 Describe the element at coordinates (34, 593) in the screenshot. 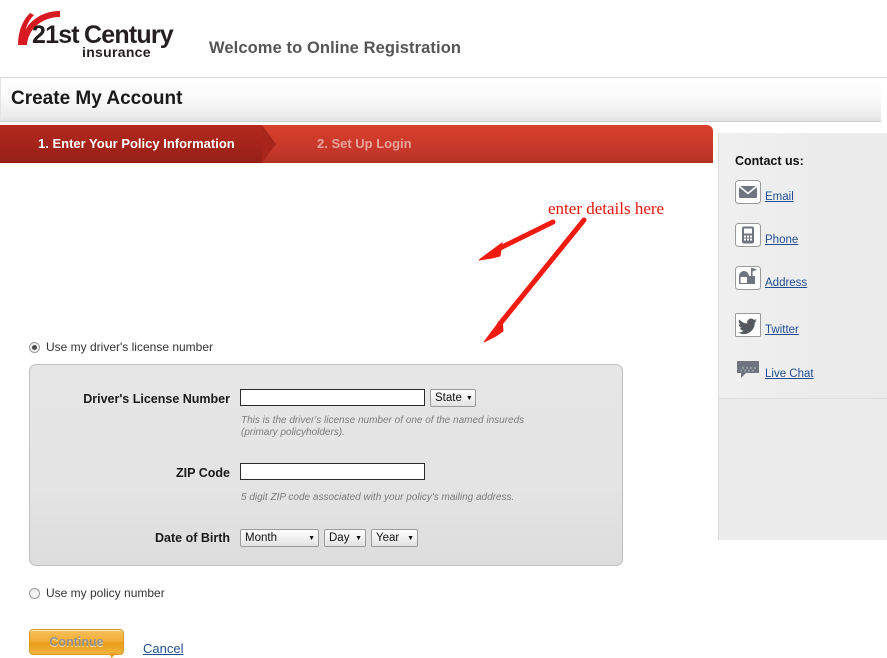

I see `radio-dot-policy-number` at that location.